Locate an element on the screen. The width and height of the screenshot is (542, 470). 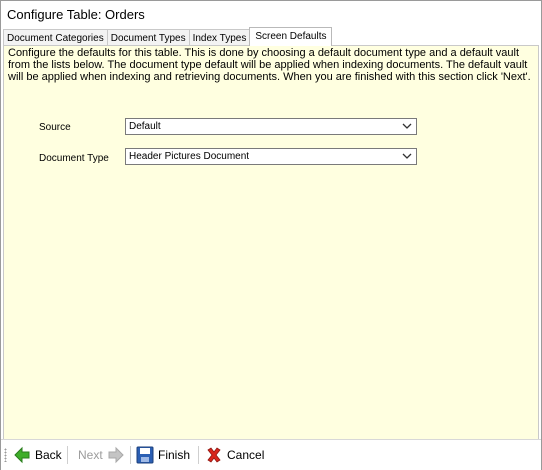
source-label: Source is located at coordinates (55, 127).